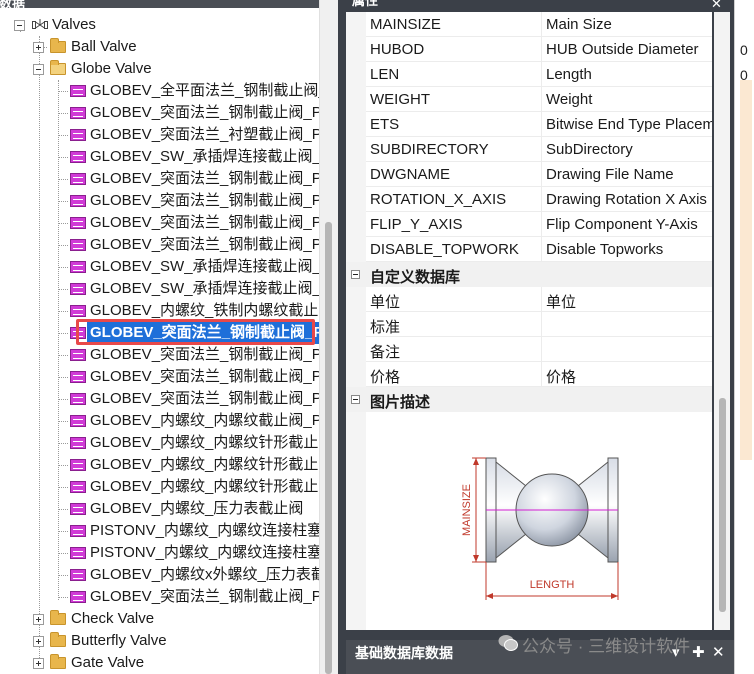 This screenshot has height=674, width=754. Describe the element at coordinates (626, 199) in the screenshot. I see `property-value: Drawing Rotation X Axis` at that location.